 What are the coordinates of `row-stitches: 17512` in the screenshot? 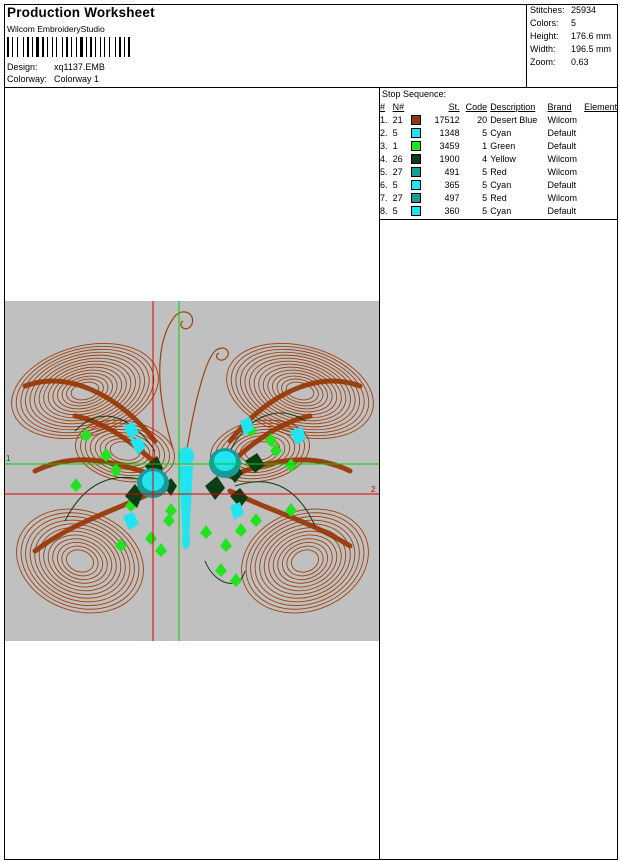 It's located at (447, 119).